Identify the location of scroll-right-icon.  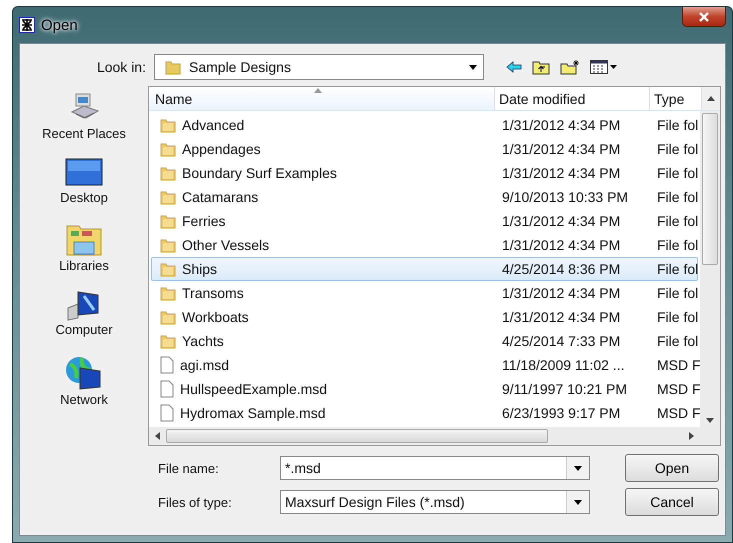
(691, 436).